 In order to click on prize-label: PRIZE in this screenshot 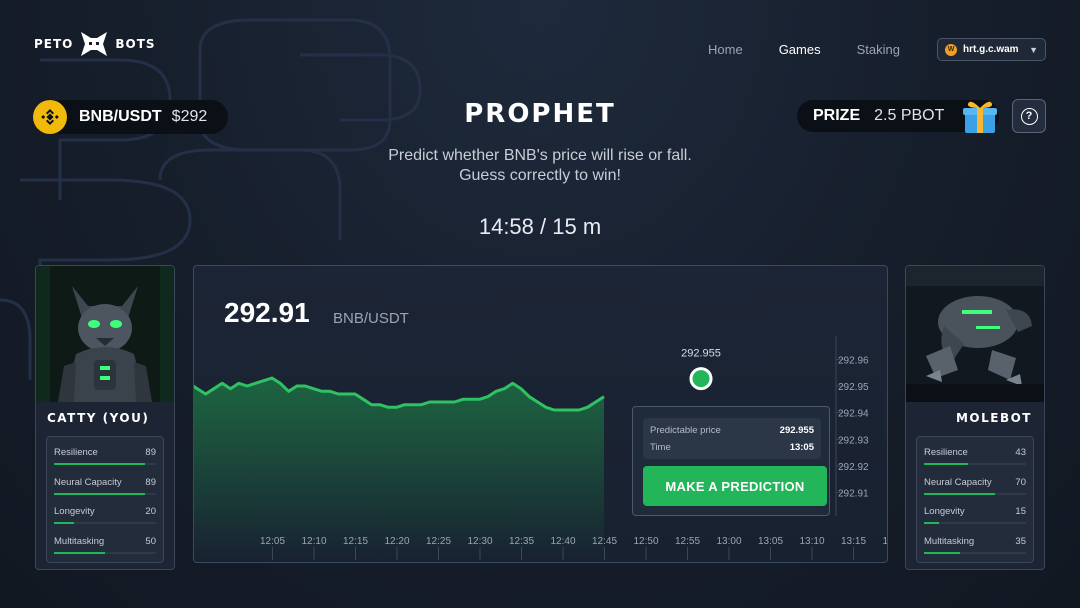, I will do `click(837, 115)`.